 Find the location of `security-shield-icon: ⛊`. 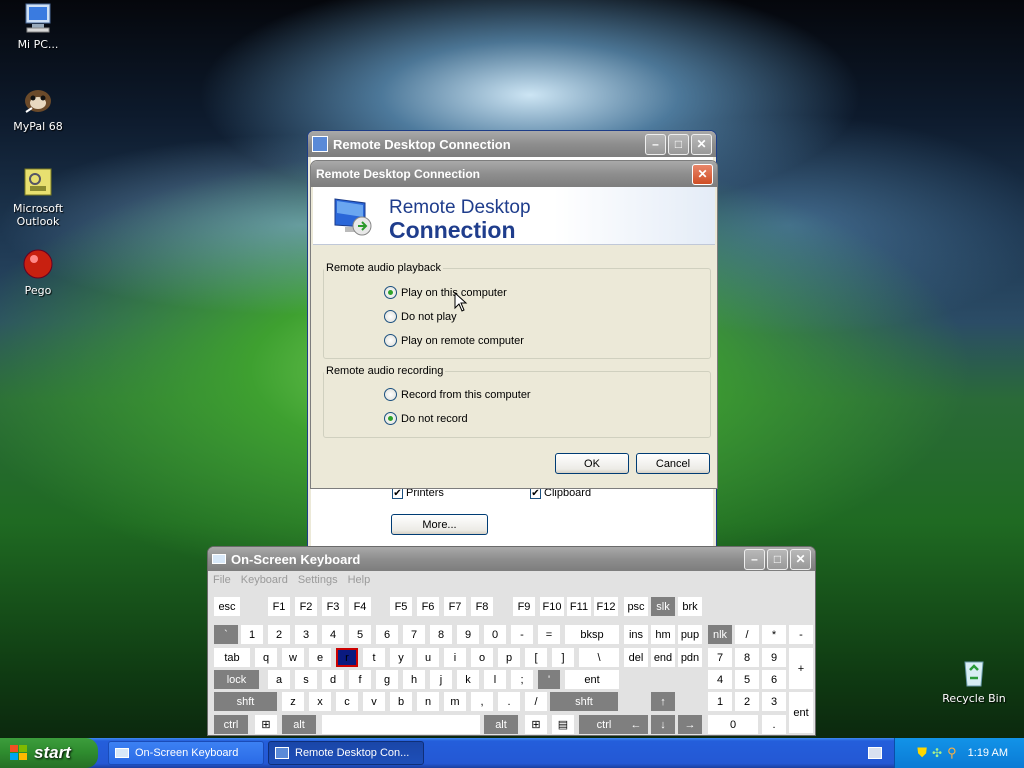

security-shield-icon: ⛊ is located at coordinates (922, 753).